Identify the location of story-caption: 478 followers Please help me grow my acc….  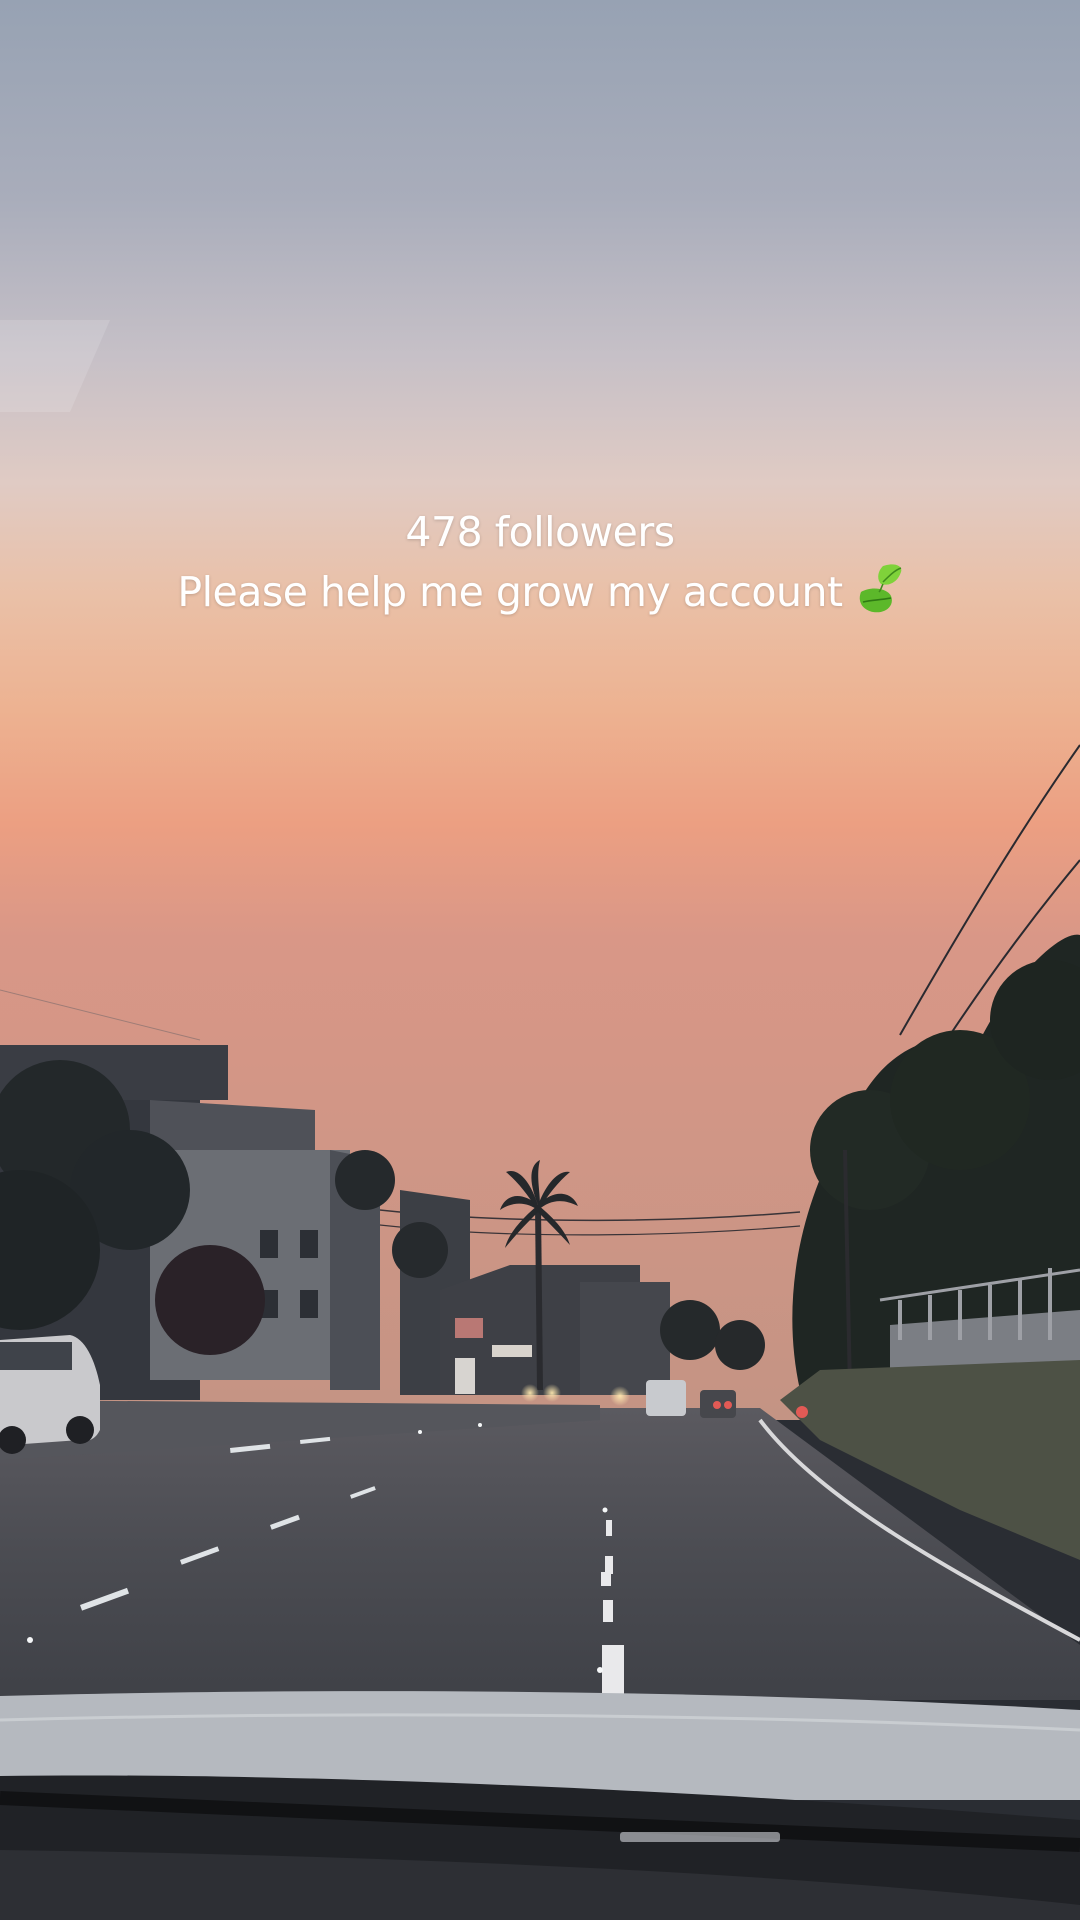
(540, 562).